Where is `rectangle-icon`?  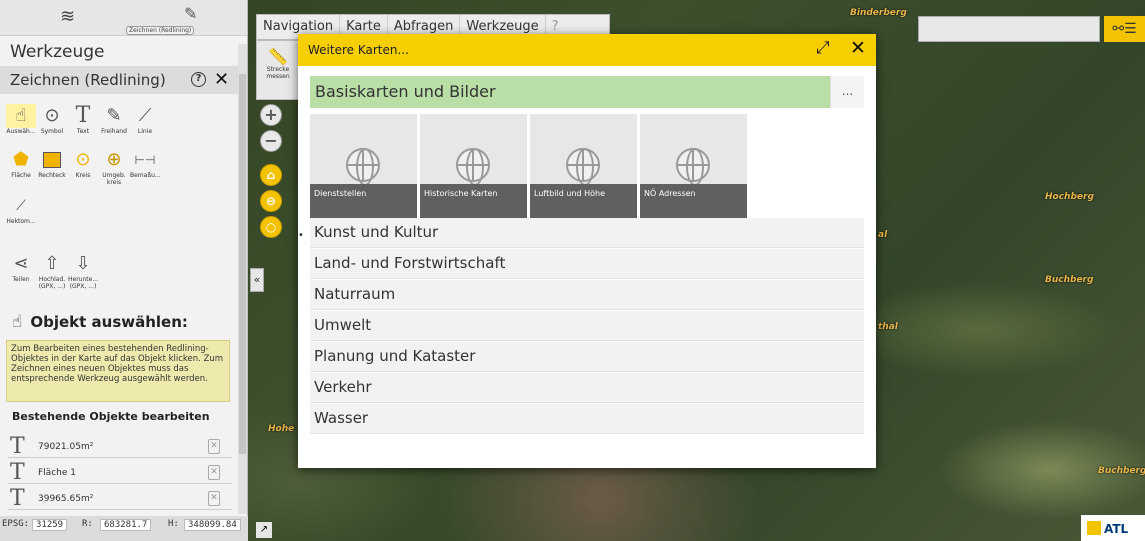
rectangle-icon is located at coordinates (52, 160).